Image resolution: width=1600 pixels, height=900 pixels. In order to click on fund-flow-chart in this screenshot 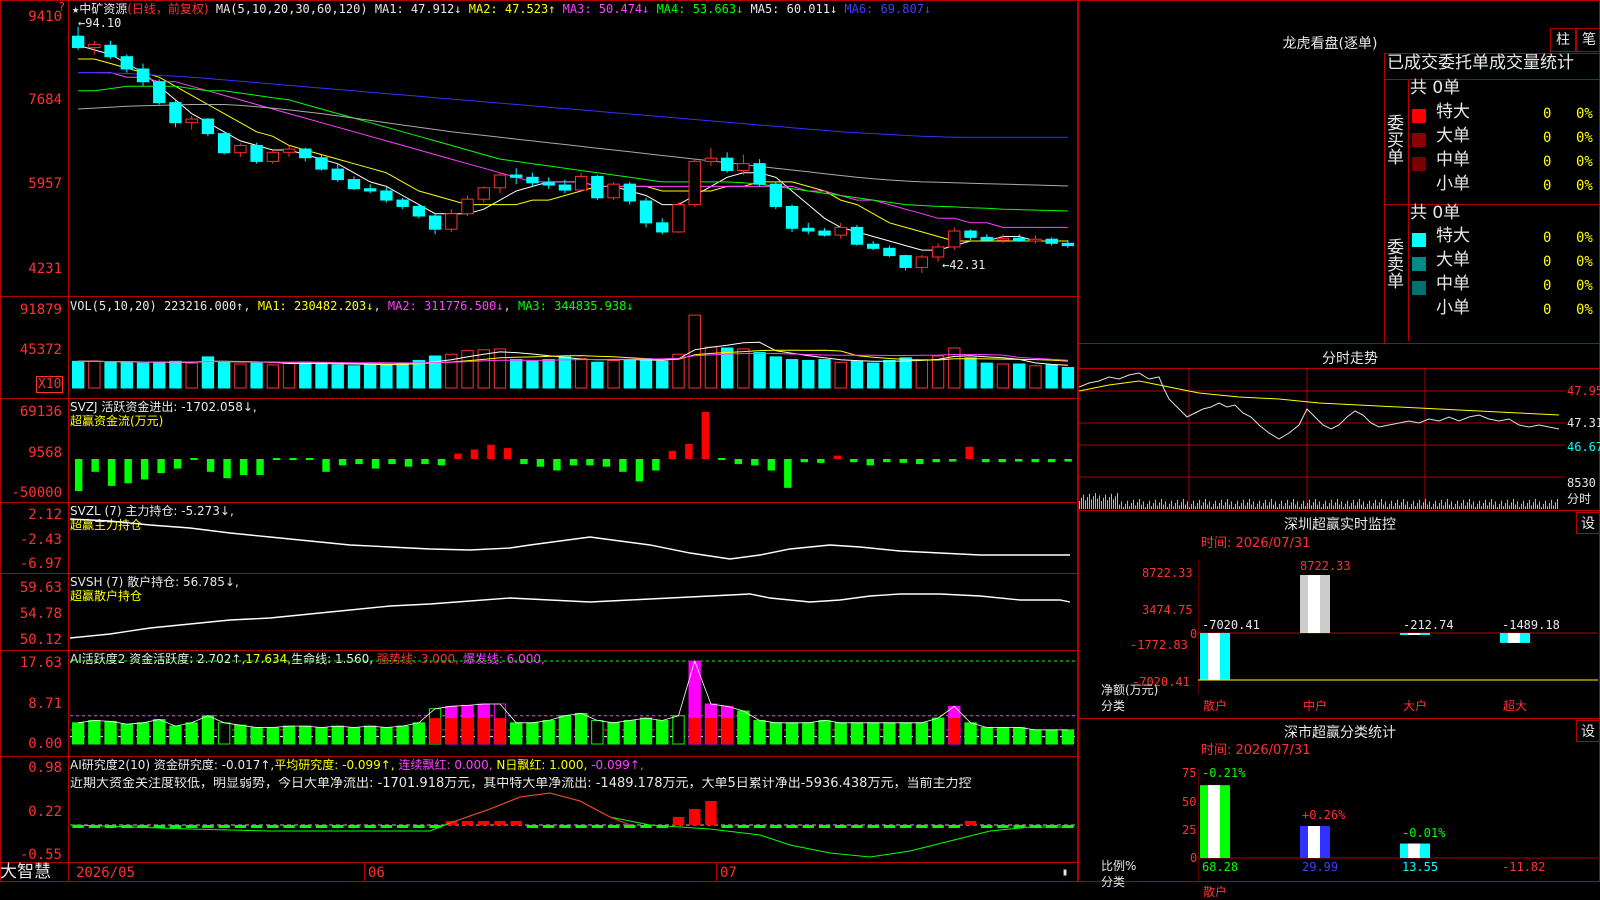, I will do `click(573, 450)`.